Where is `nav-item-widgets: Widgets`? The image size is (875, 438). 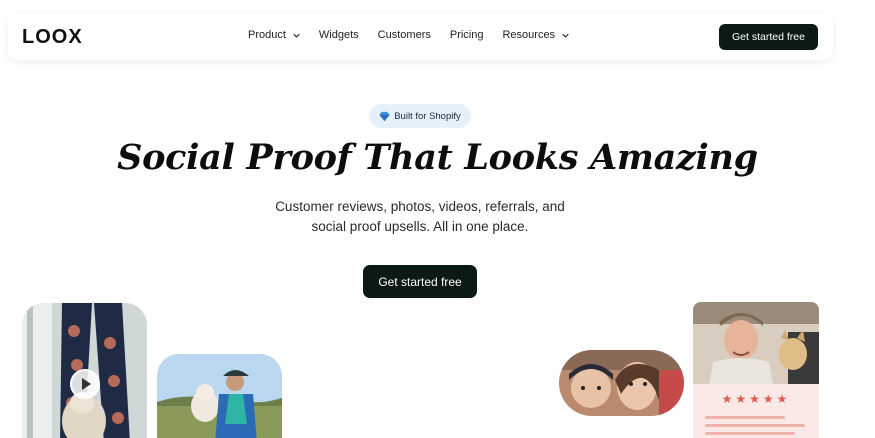 nav-item-widgets: Widgets is located at coordinates (339, 35).